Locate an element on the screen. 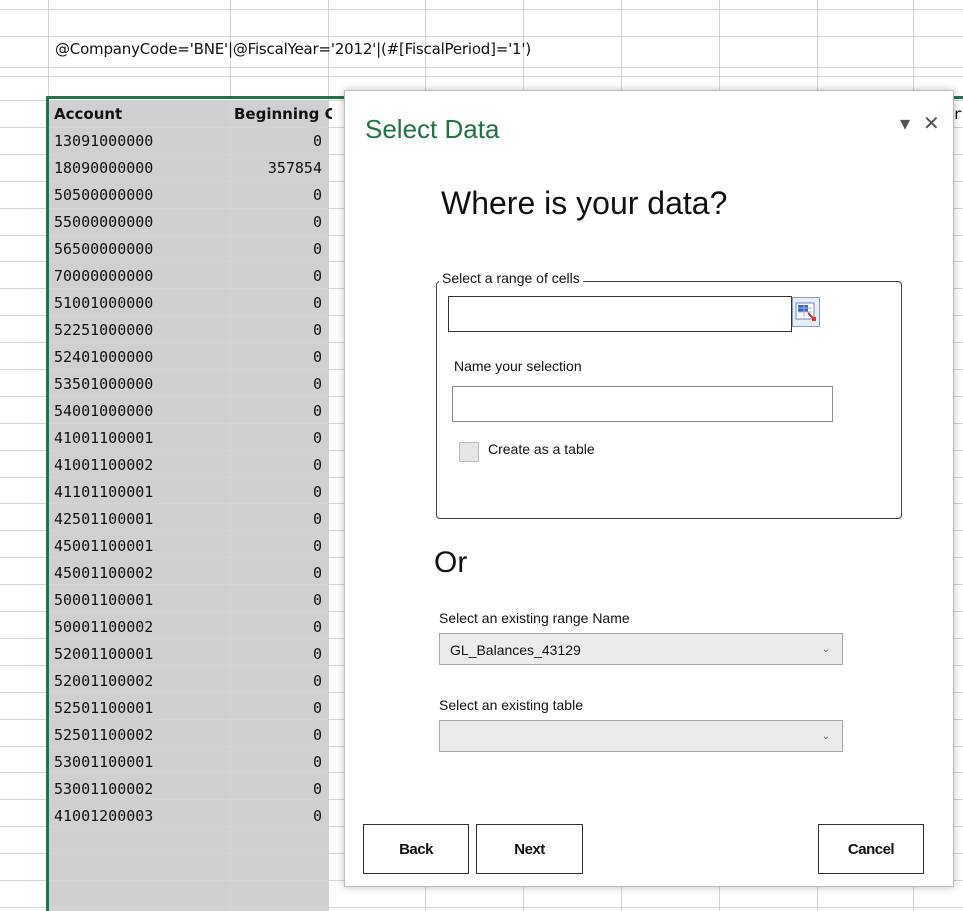 This screenshot has height=911, width=963. account-cell: 52501100001 is located at coordinates (103, 708).